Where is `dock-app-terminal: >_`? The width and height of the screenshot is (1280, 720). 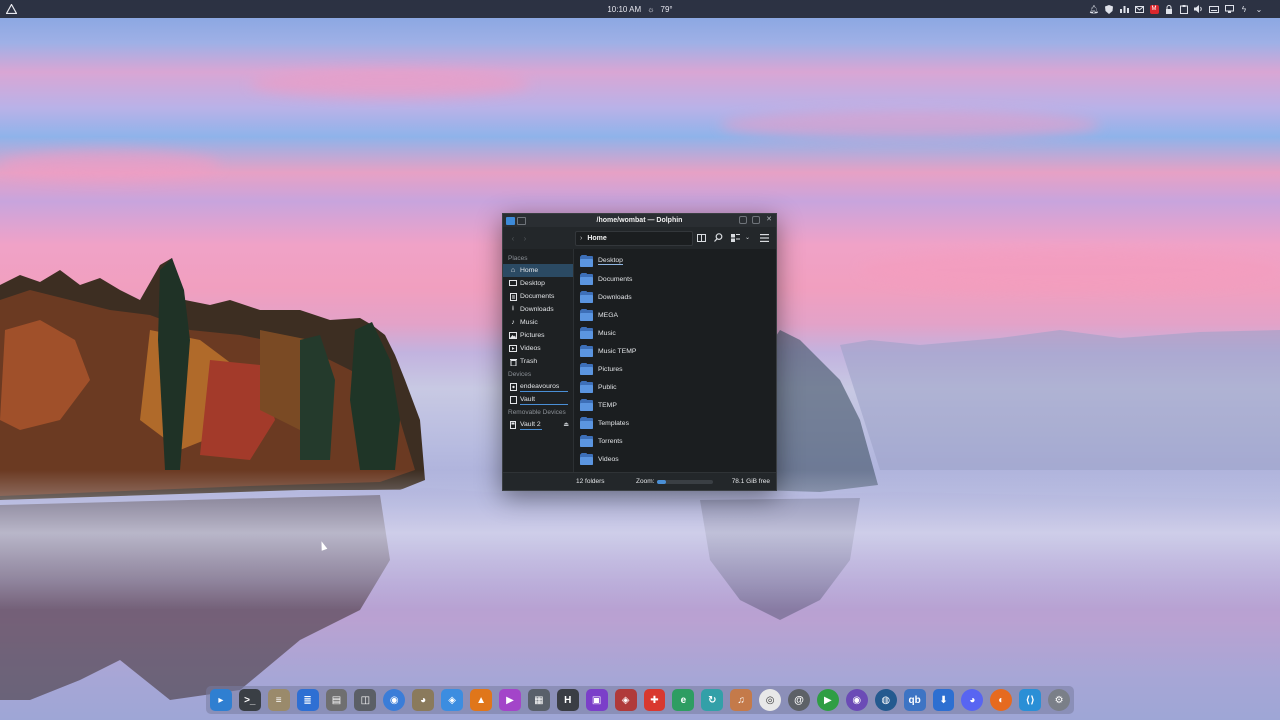
dock-app-terminal: >_ is located at coordinates (249, 700).